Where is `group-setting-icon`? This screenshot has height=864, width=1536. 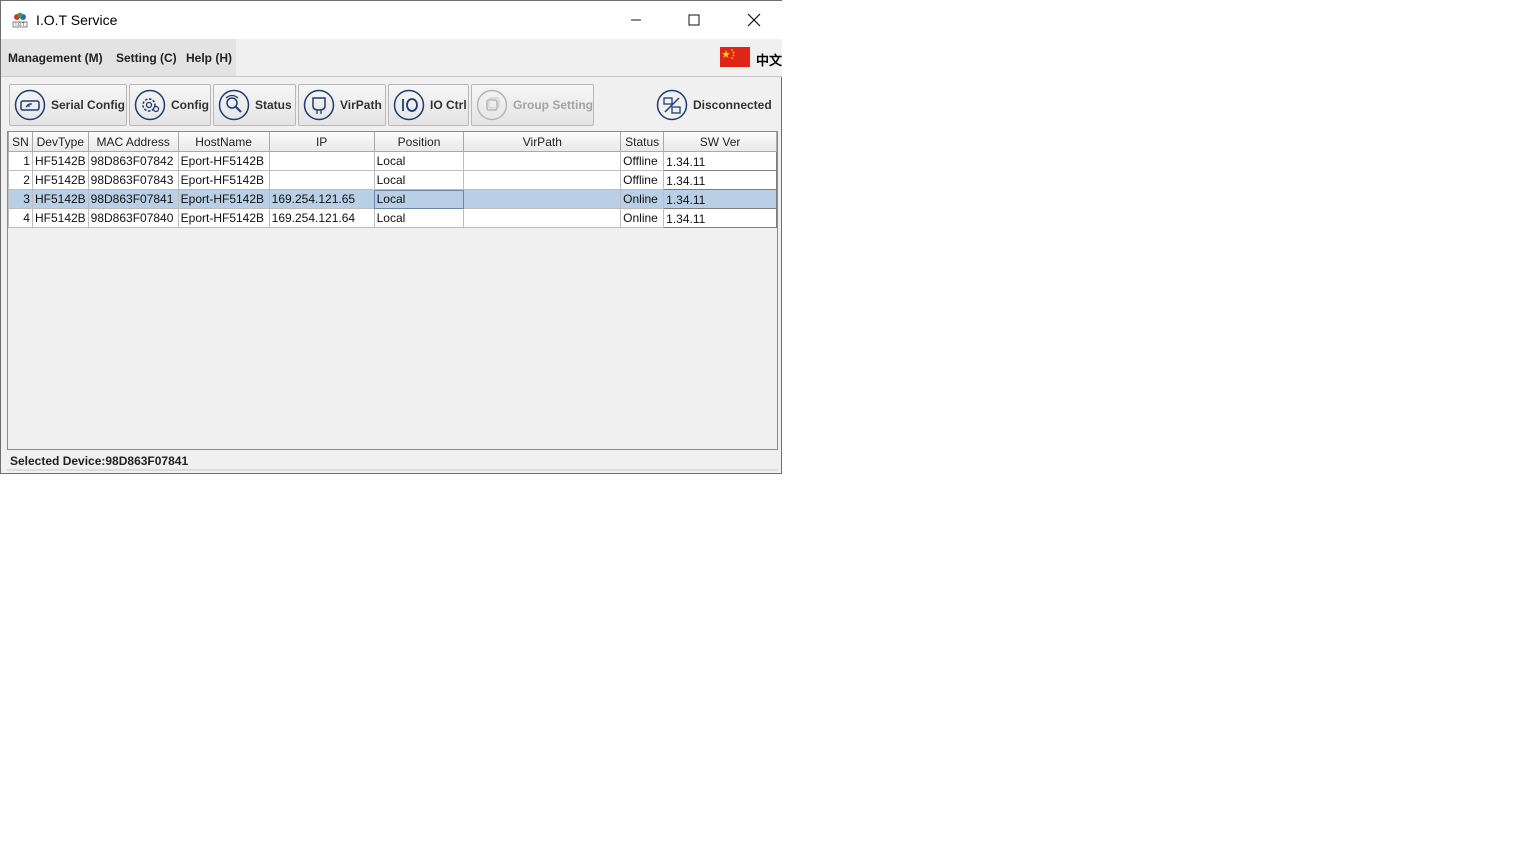 group-setting-icon is located at coordinates (492, 105).